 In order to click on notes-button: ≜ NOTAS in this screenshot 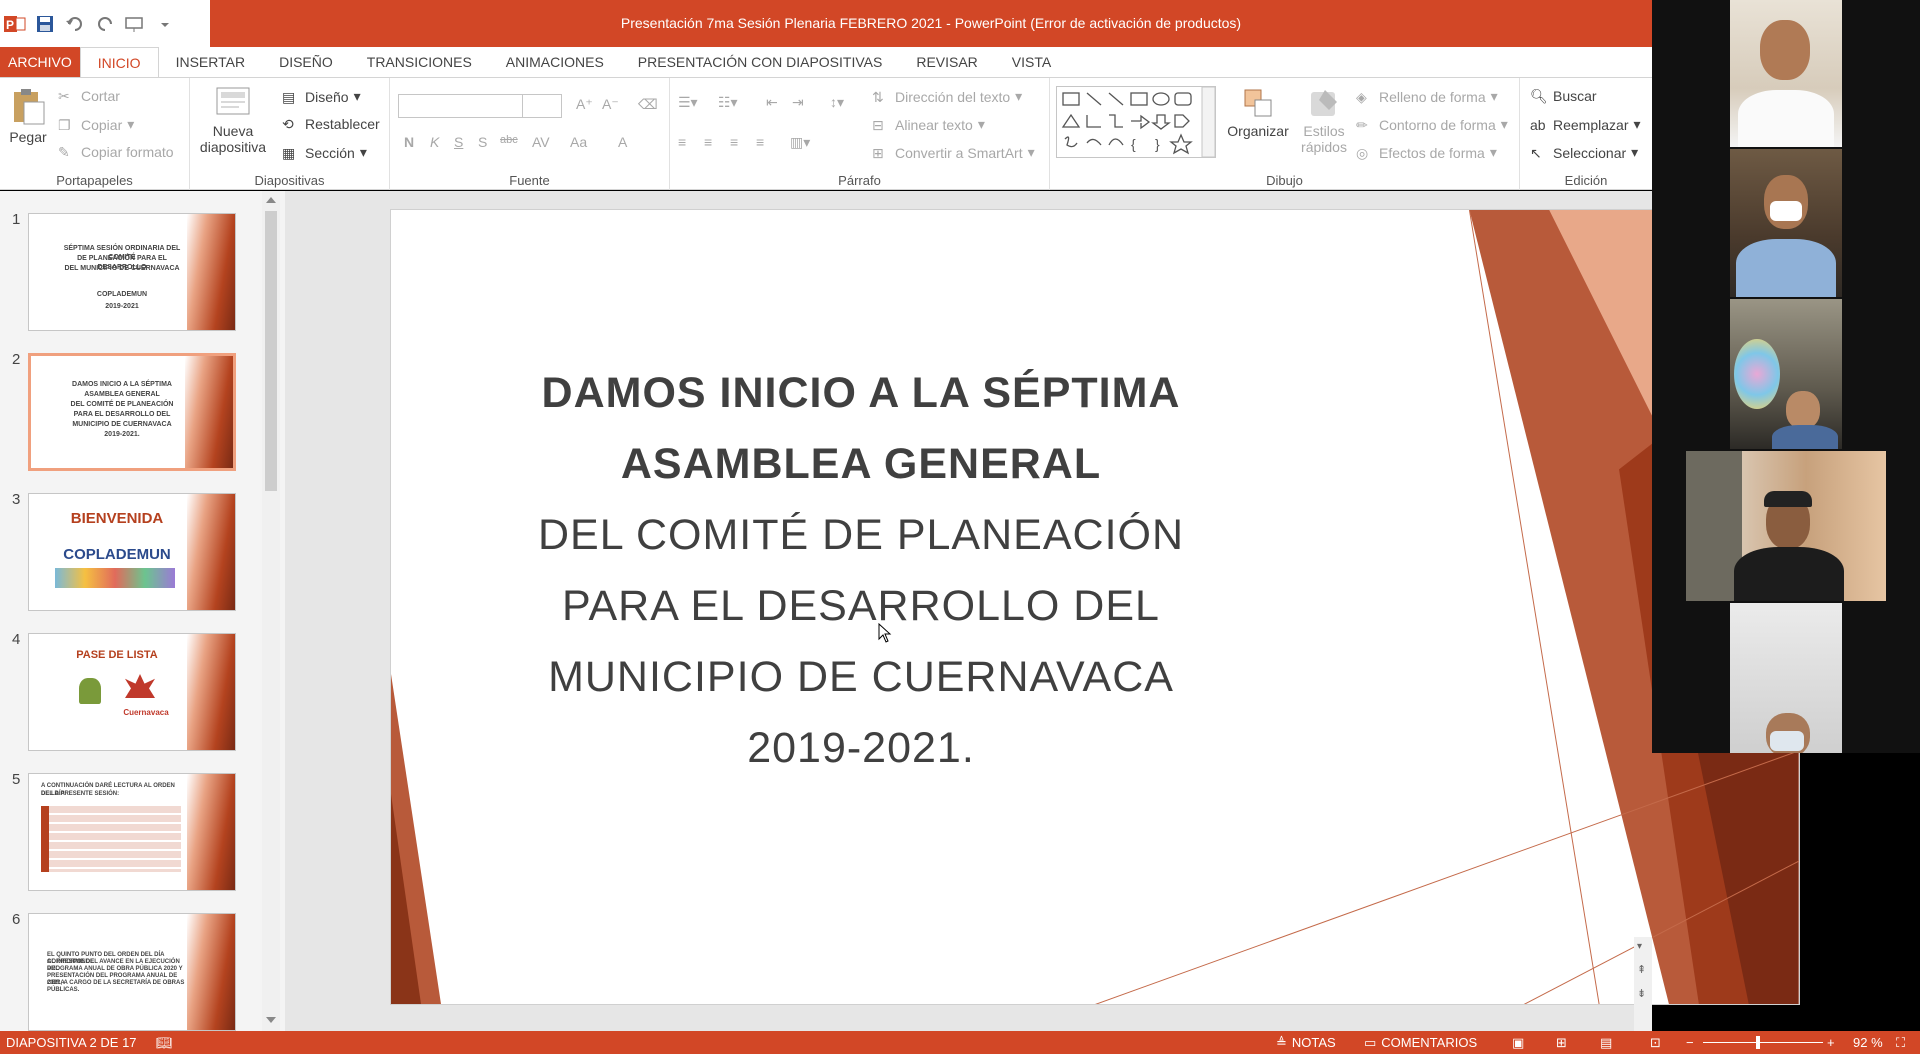, I will do `click(1306, 1042)`.